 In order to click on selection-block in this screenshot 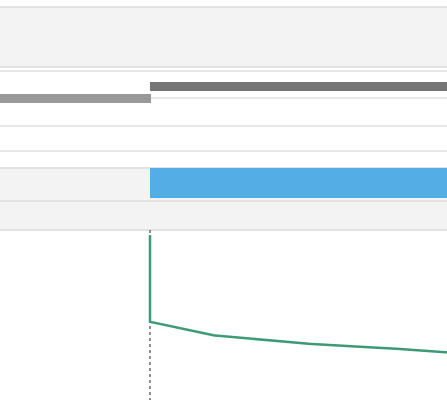, I will do `click(298, 183)`.